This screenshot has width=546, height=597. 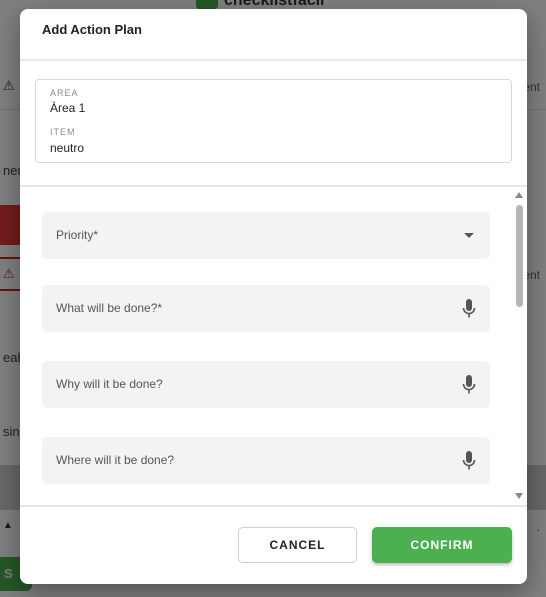 I want to click on item-value: neutro, so click(x=67, y=148).